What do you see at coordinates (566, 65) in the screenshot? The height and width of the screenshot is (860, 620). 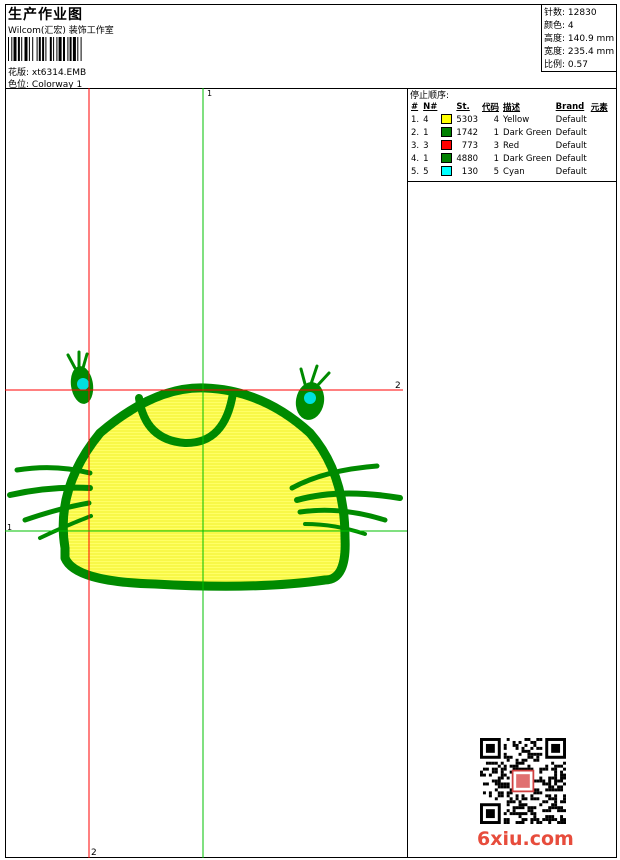 I see `stat-scale: 比例: 0.57` at bounding box center [566, 65].